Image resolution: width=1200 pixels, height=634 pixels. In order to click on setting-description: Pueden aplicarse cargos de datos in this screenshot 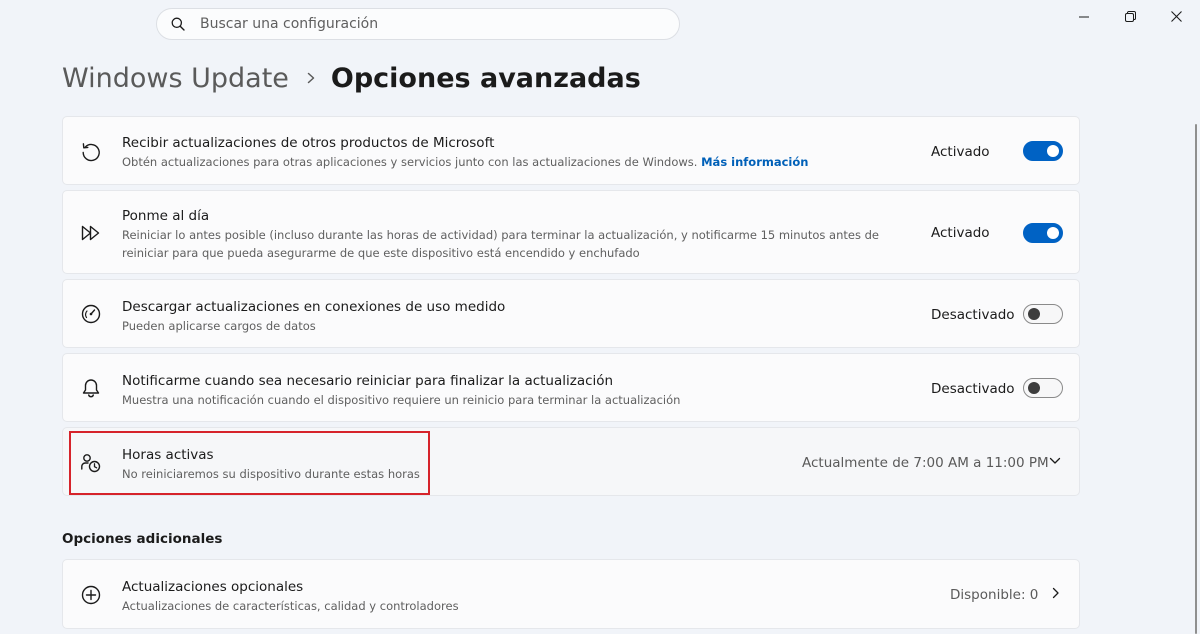, I will do `click(219, 326)`.